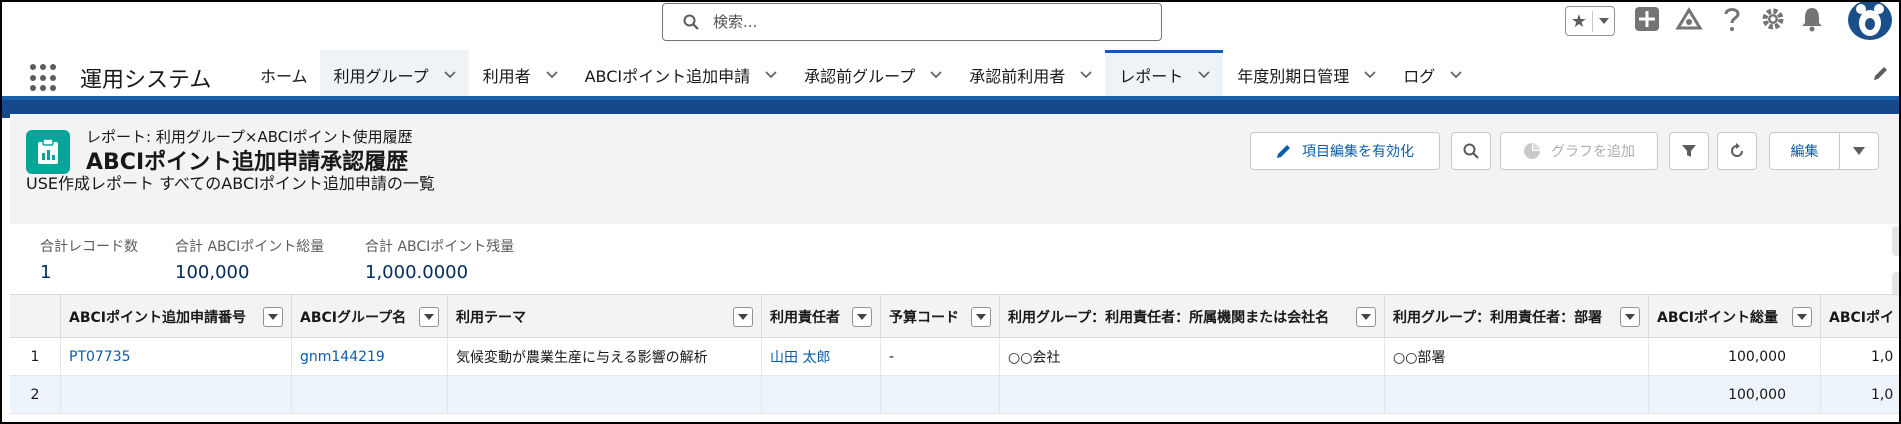  What do you see at coordinates (1532, 151) in the screenshot?
I see `chart-icon` at bounding box center [1532, 151].